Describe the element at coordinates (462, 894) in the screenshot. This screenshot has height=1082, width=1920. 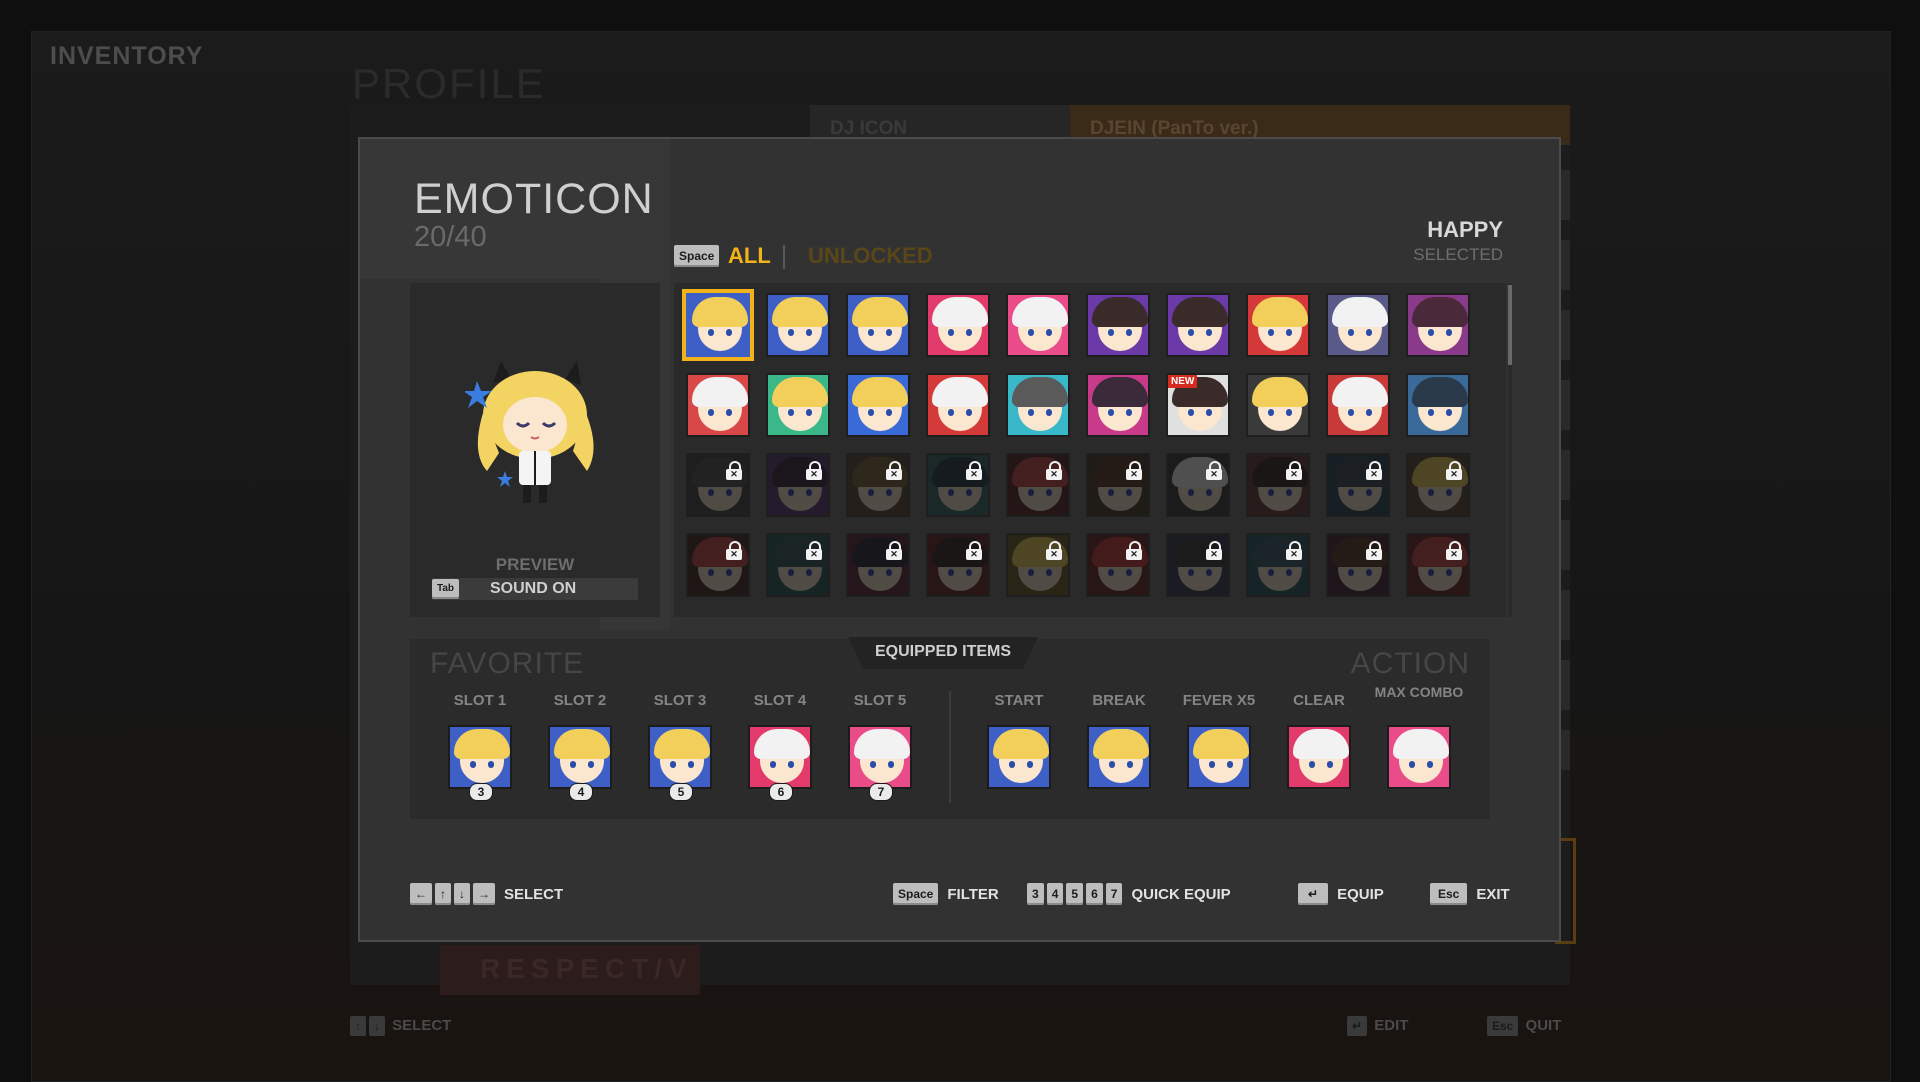
I see `arrow-down-key: ↓` at that location.